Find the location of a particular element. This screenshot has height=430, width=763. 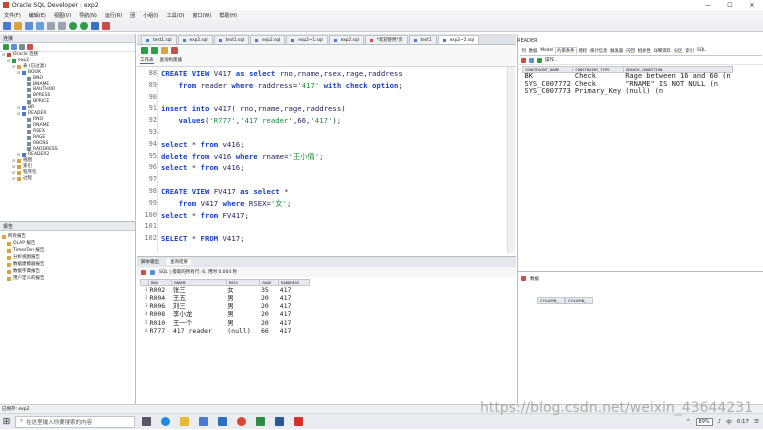

object-tab: 分区 is located at coordinates (678, 51).